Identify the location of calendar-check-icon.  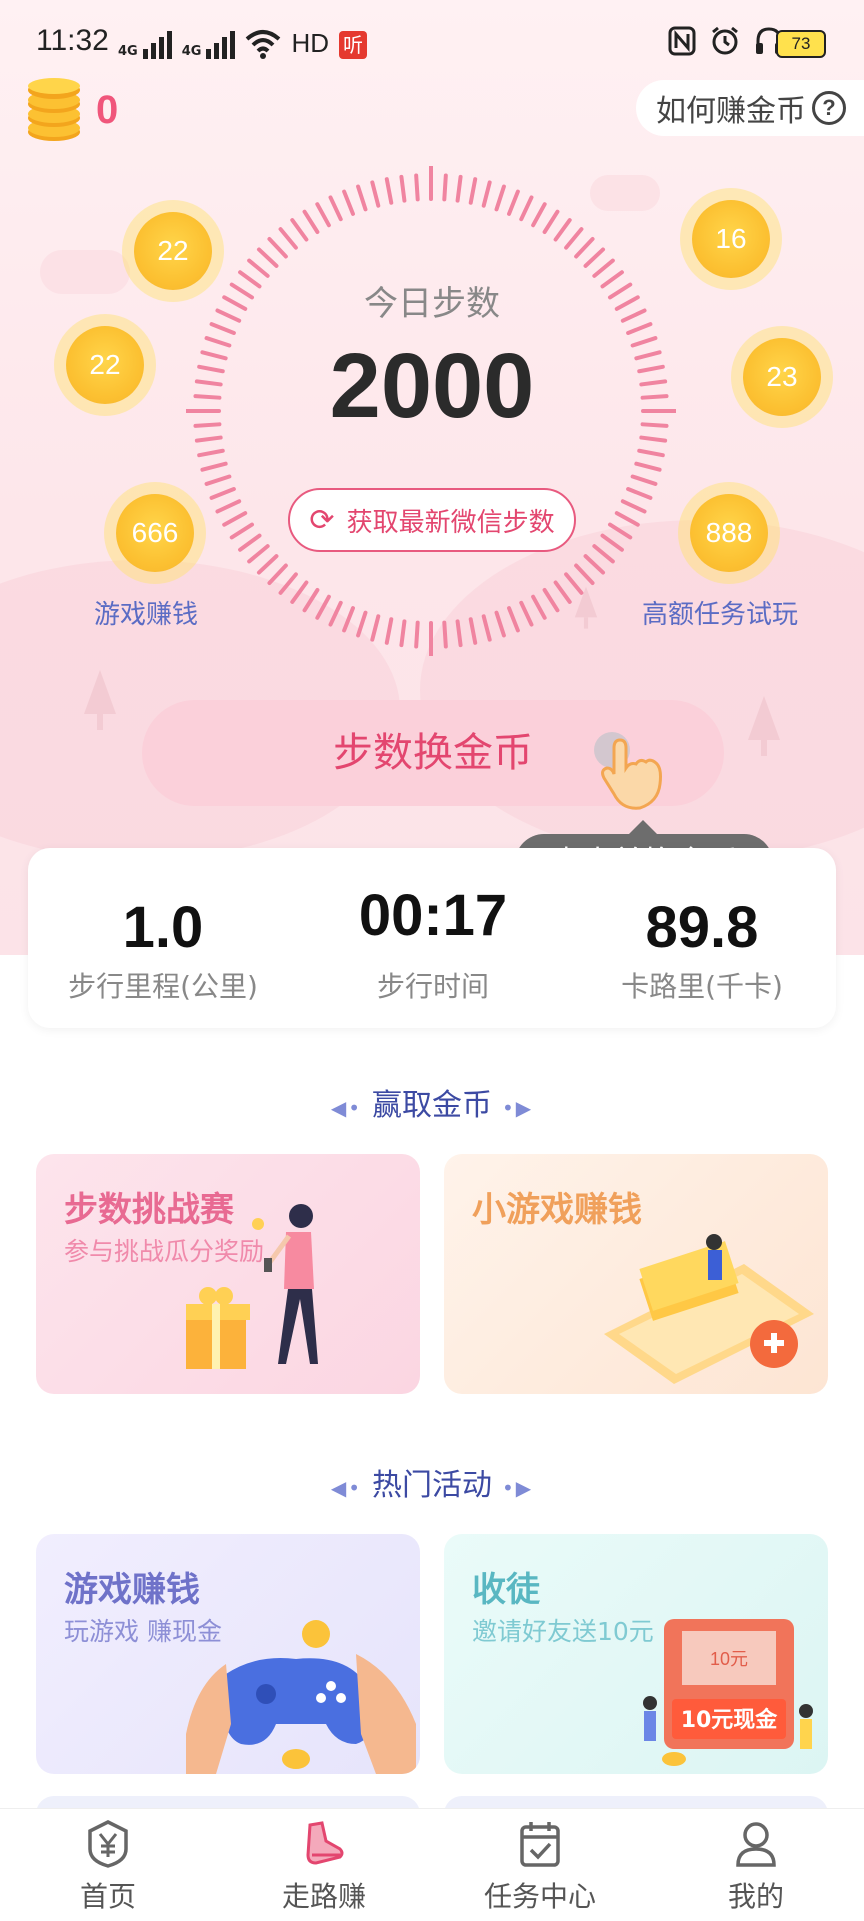
(540, 1844).